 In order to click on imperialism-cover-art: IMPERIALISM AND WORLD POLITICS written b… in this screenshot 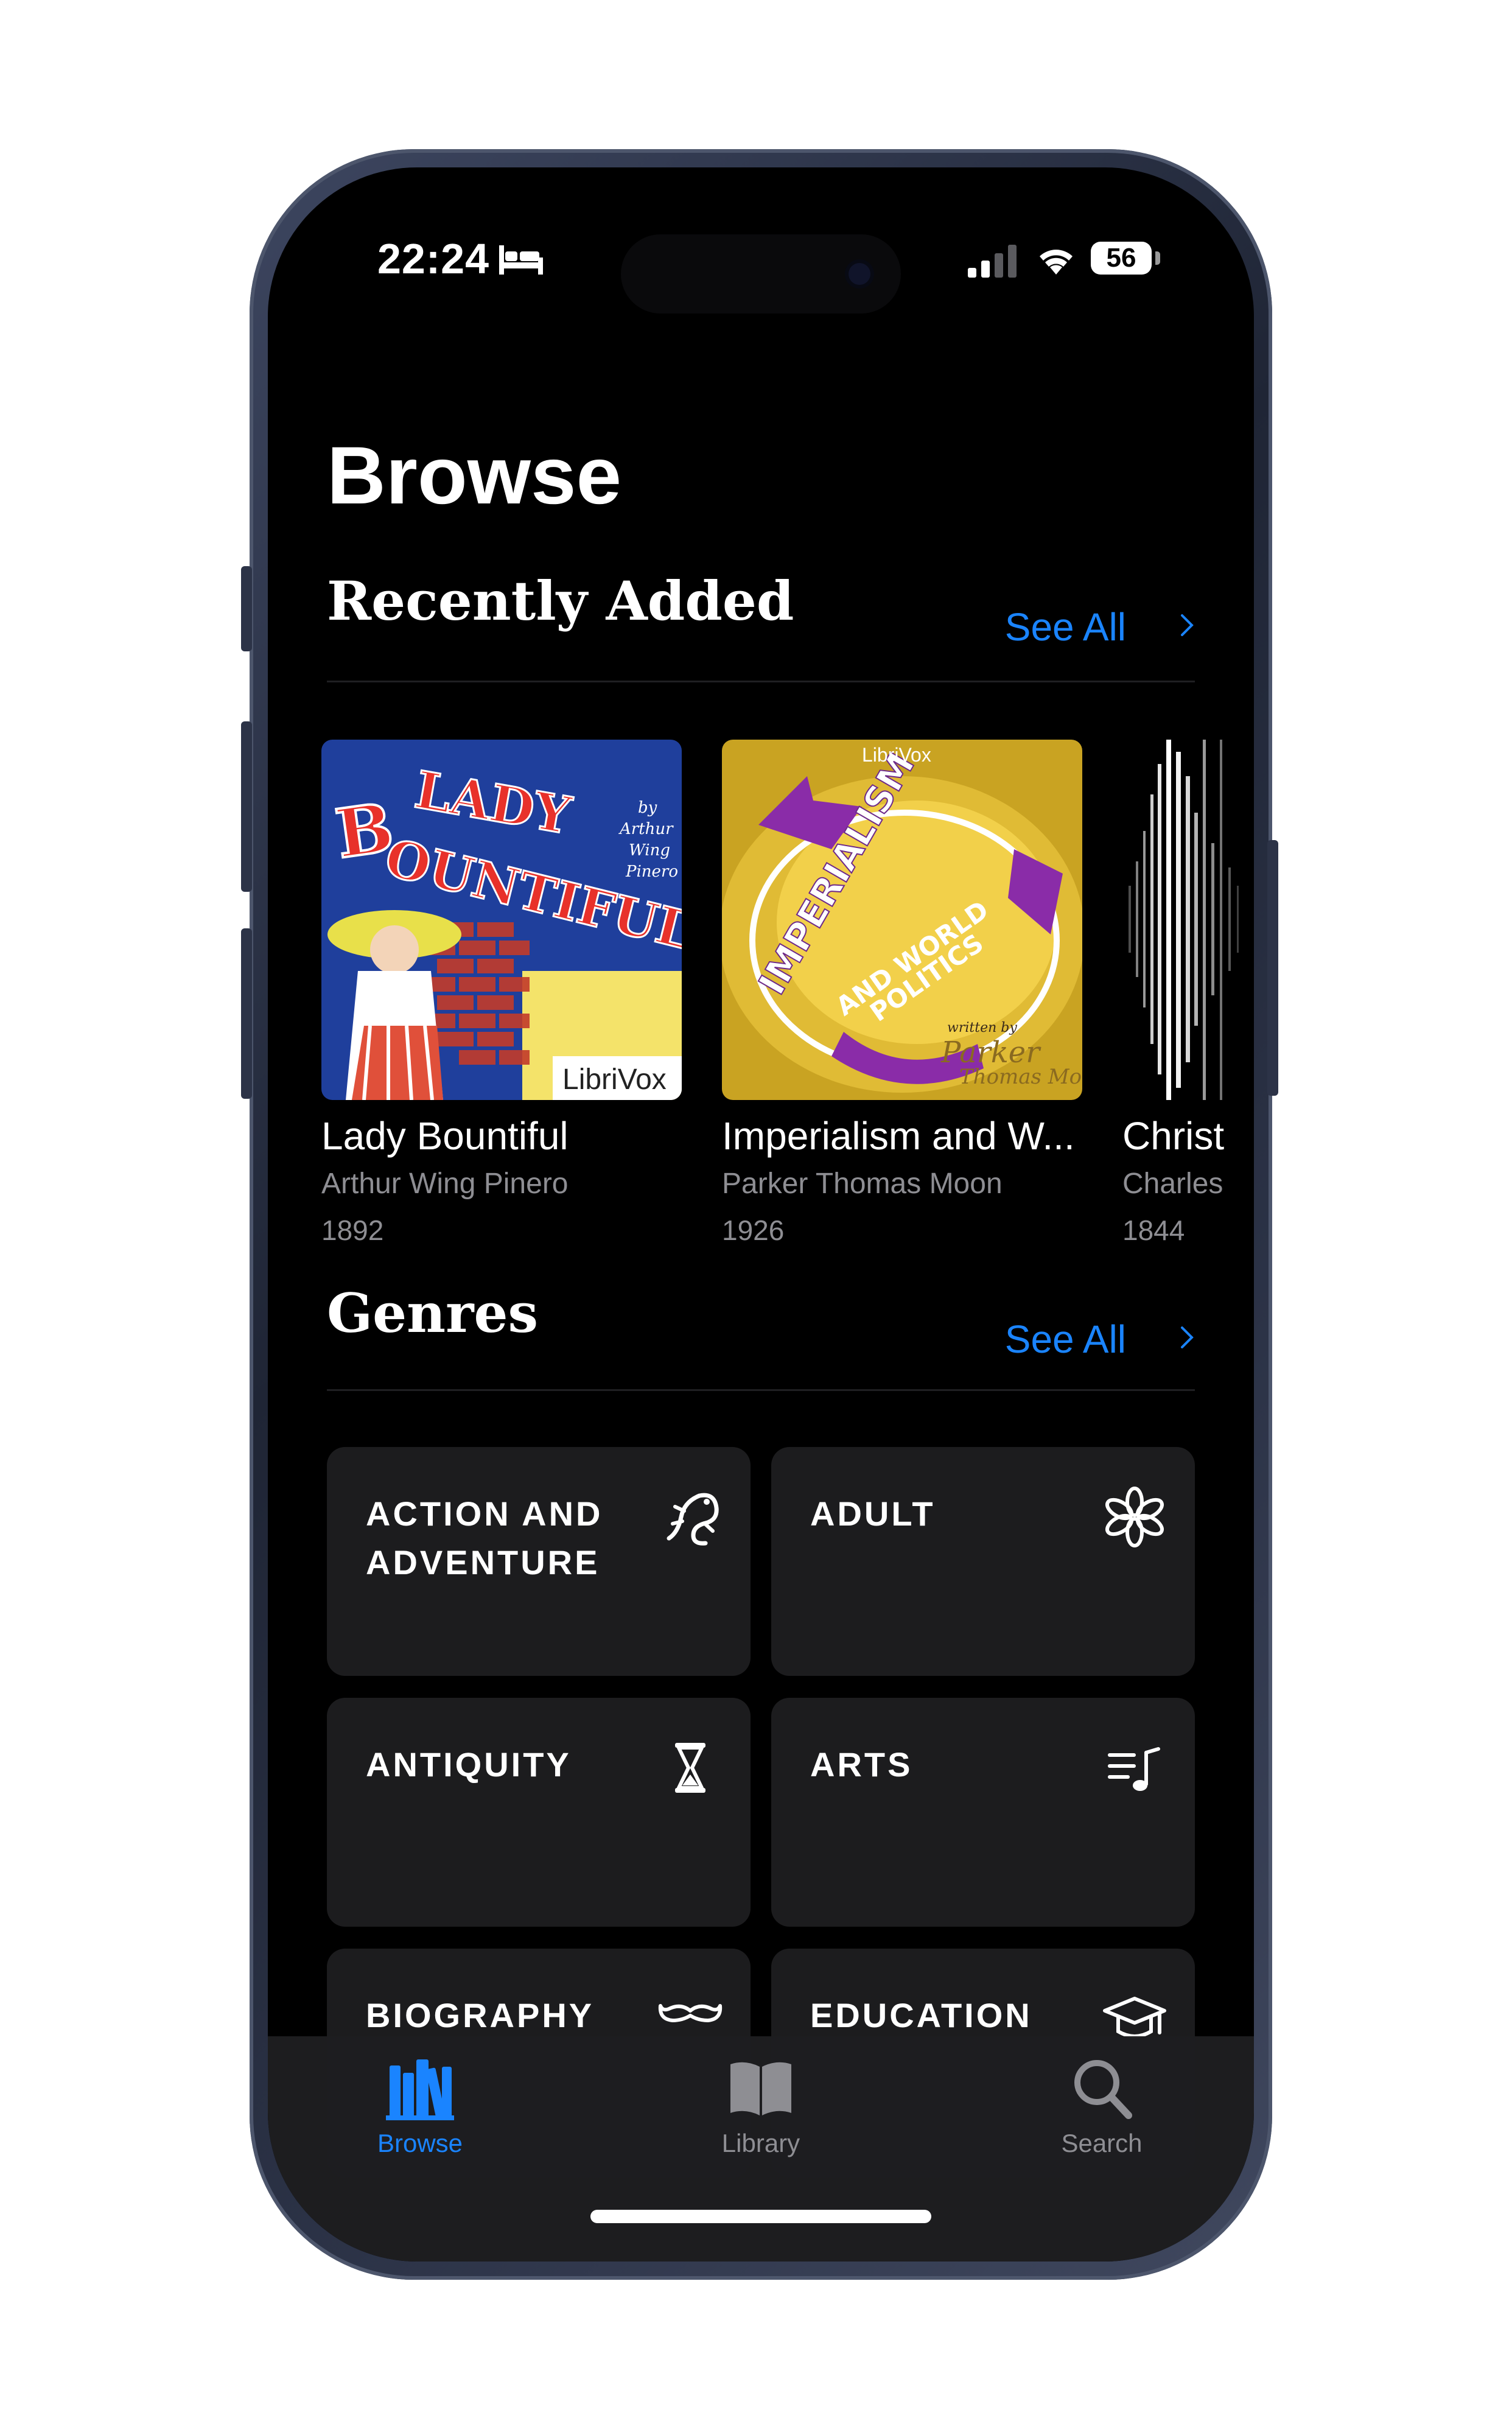, I will do `click(902, 920)`.